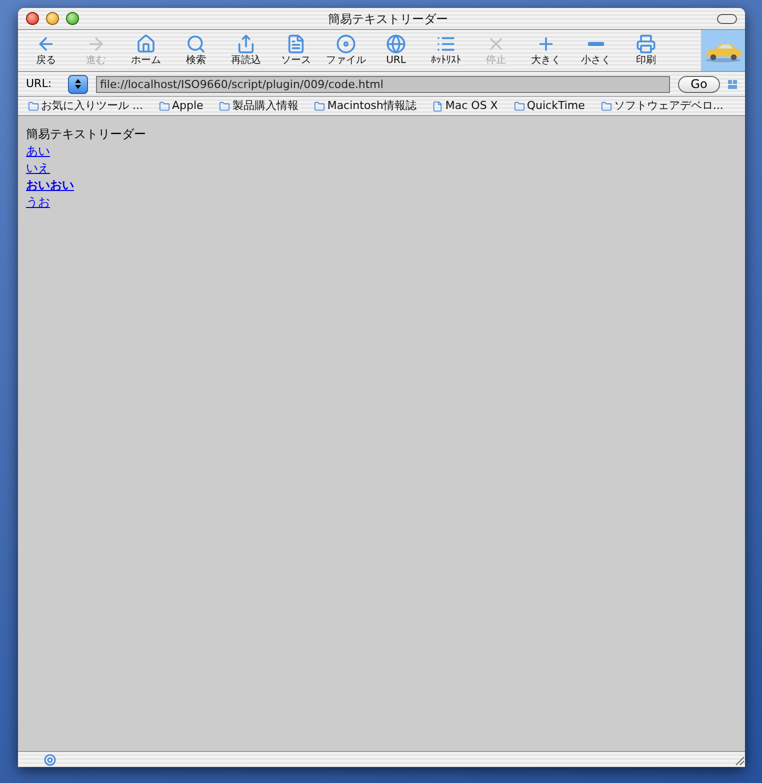 The height and width of the screenshot is (783, 762). Describe the element at coordinates (46, 50) in the screenshot. I see `toolbar-button: 戻る` at that location.